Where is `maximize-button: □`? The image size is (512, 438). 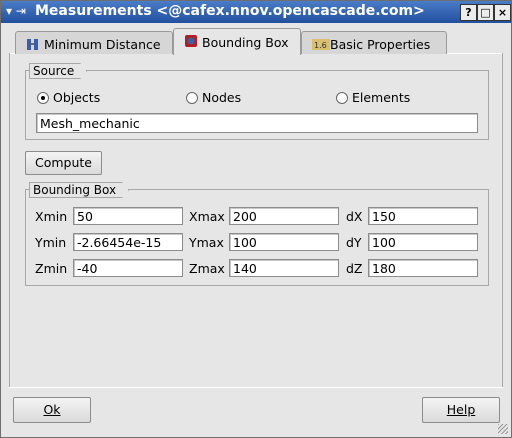 maximize-button: □ is located at coordinates (485, 12).